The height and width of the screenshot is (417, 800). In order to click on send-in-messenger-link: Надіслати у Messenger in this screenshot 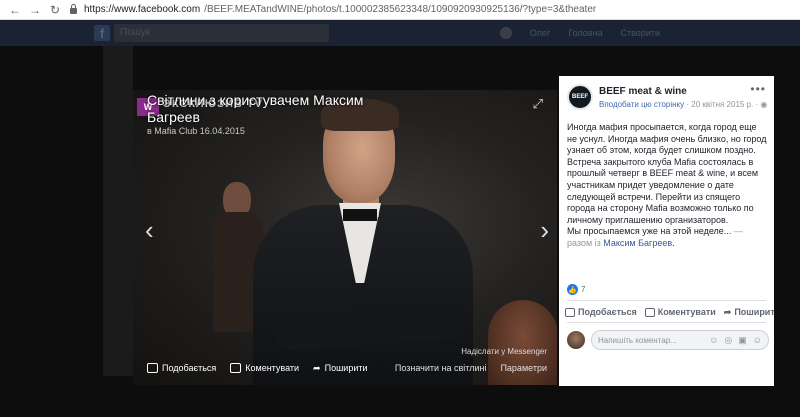, I will do `click(504, 351)`.